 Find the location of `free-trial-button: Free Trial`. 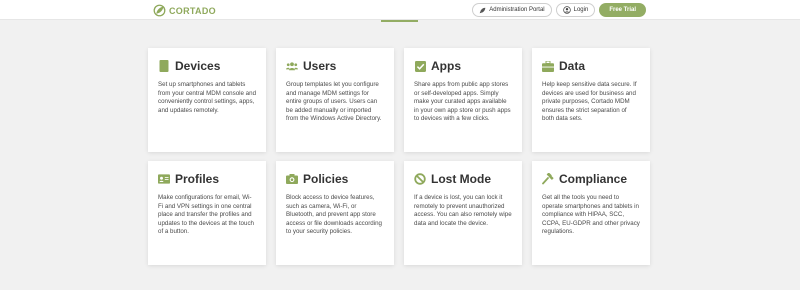

free-trial-button: Free Trial is located at coordinates (622, 10).